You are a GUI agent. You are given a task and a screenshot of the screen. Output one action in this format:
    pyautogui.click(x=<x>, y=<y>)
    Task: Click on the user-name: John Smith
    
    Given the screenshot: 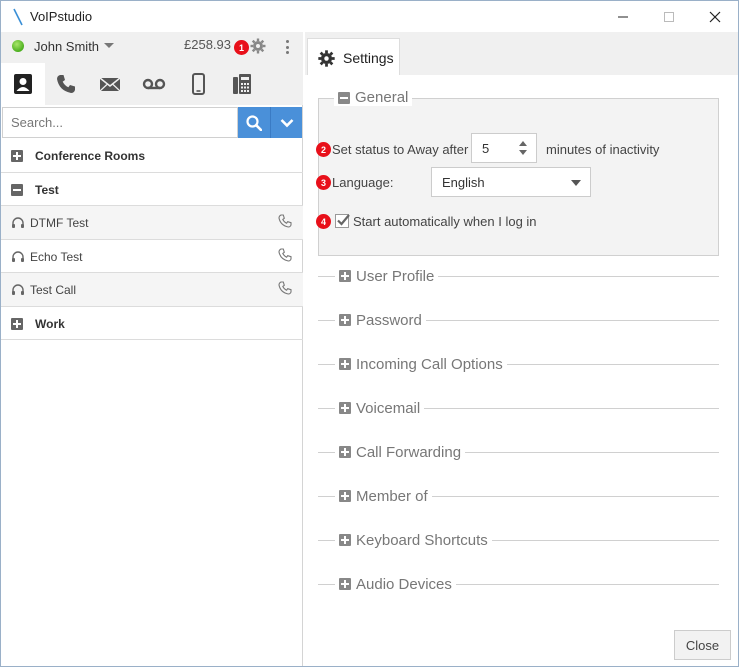 What is the action you would take?
    pyautogui.click(x=66, y=46)
    